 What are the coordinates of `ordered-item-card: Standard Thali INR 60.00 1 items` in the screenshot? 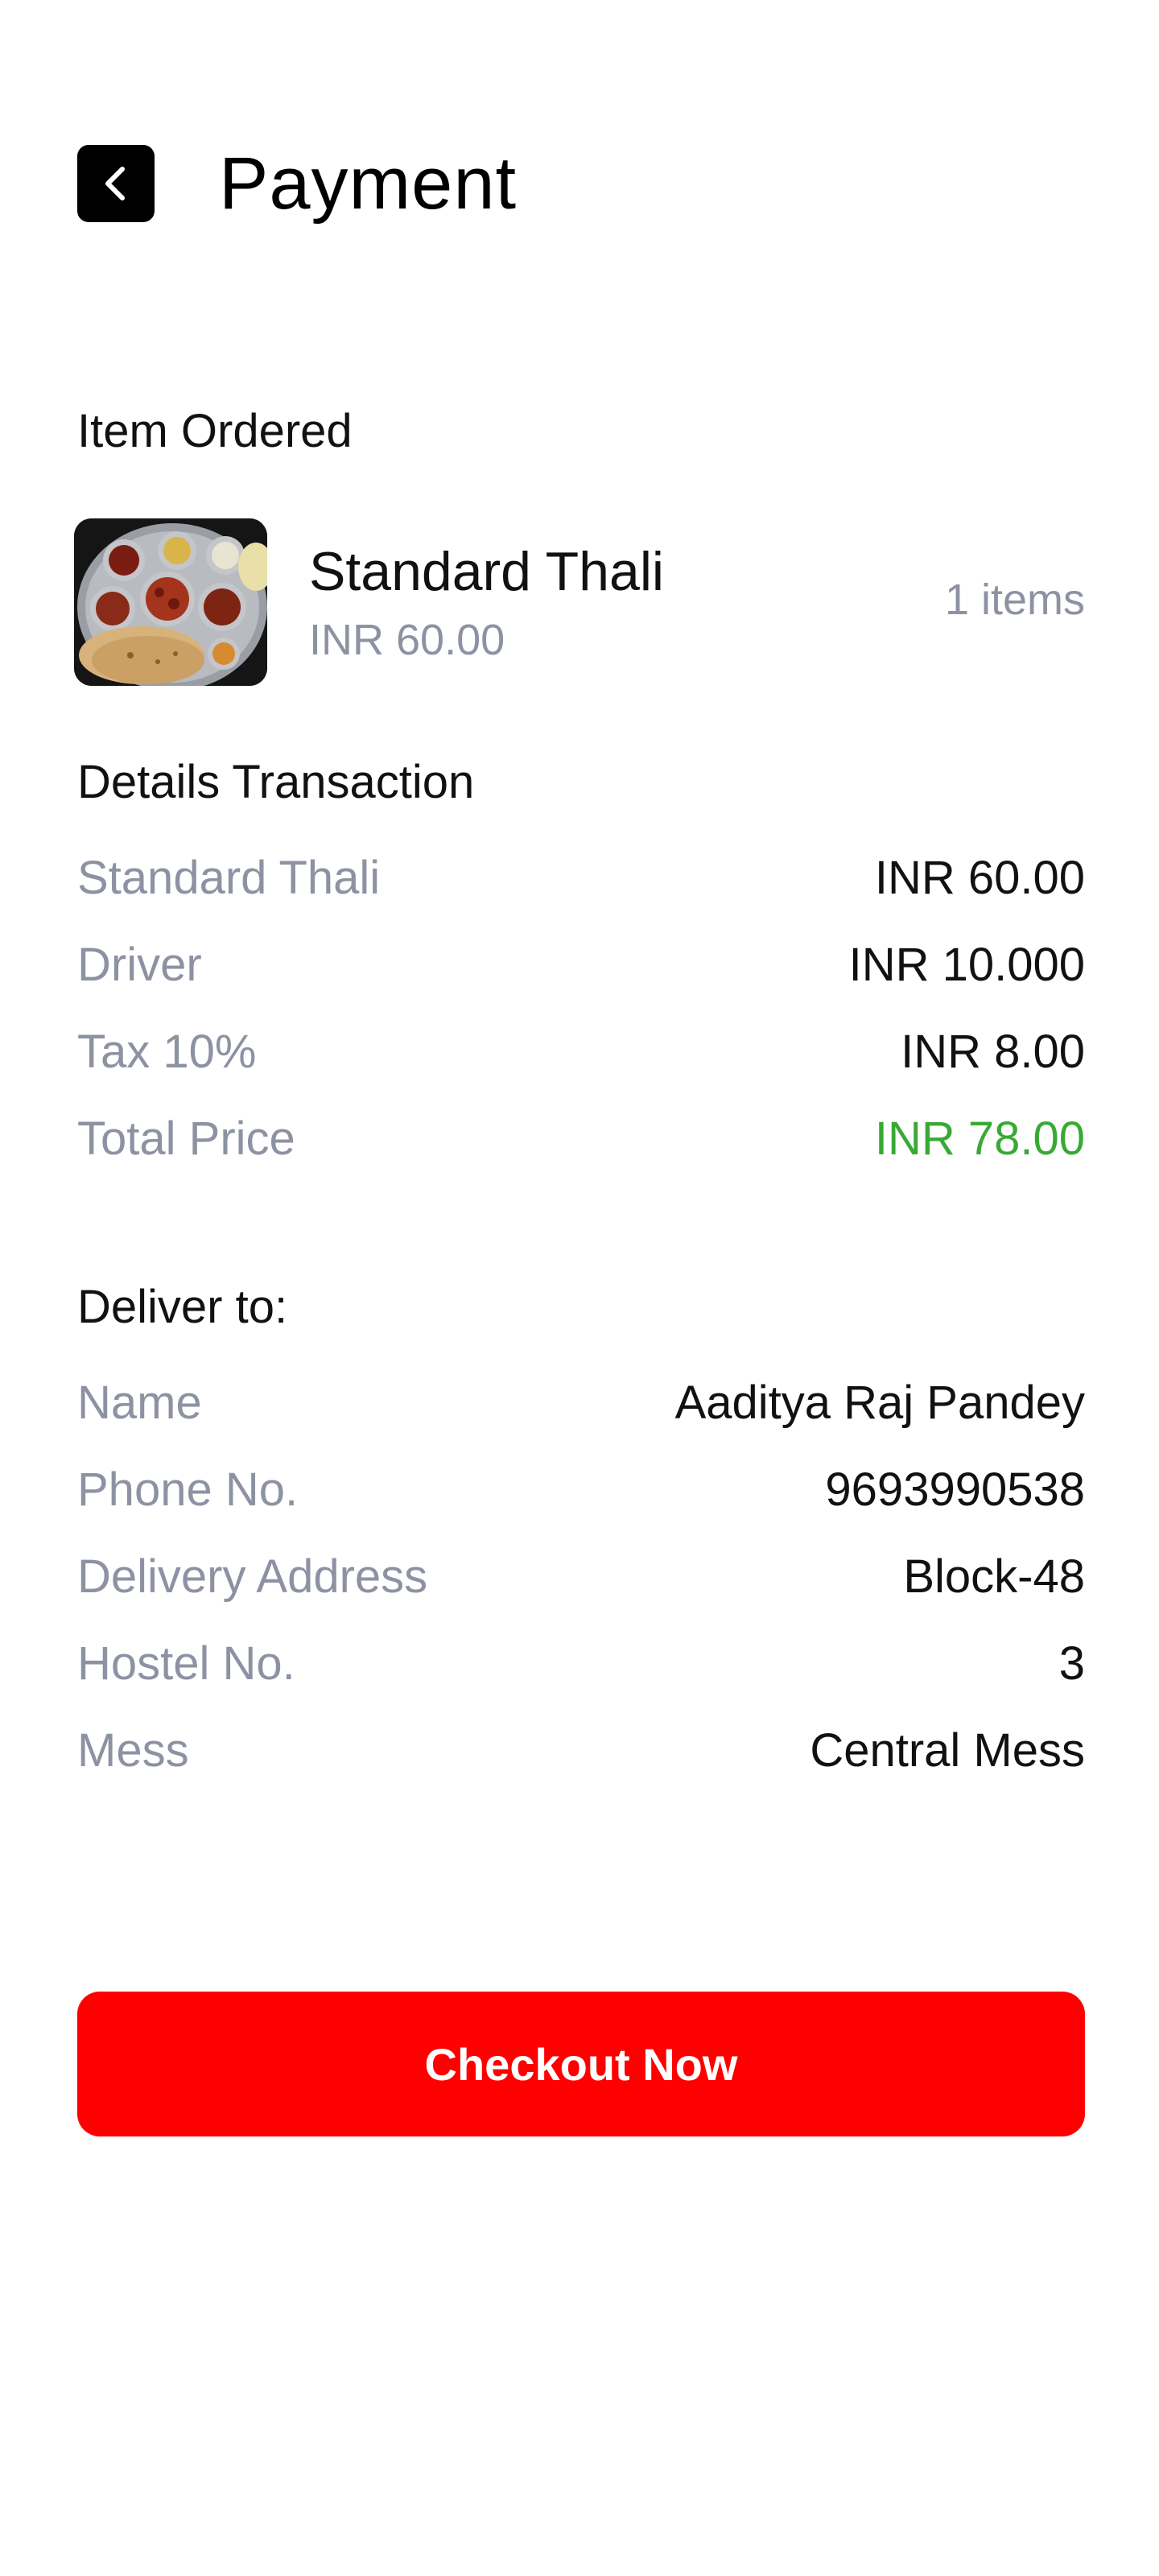 It's located at (579, 602).